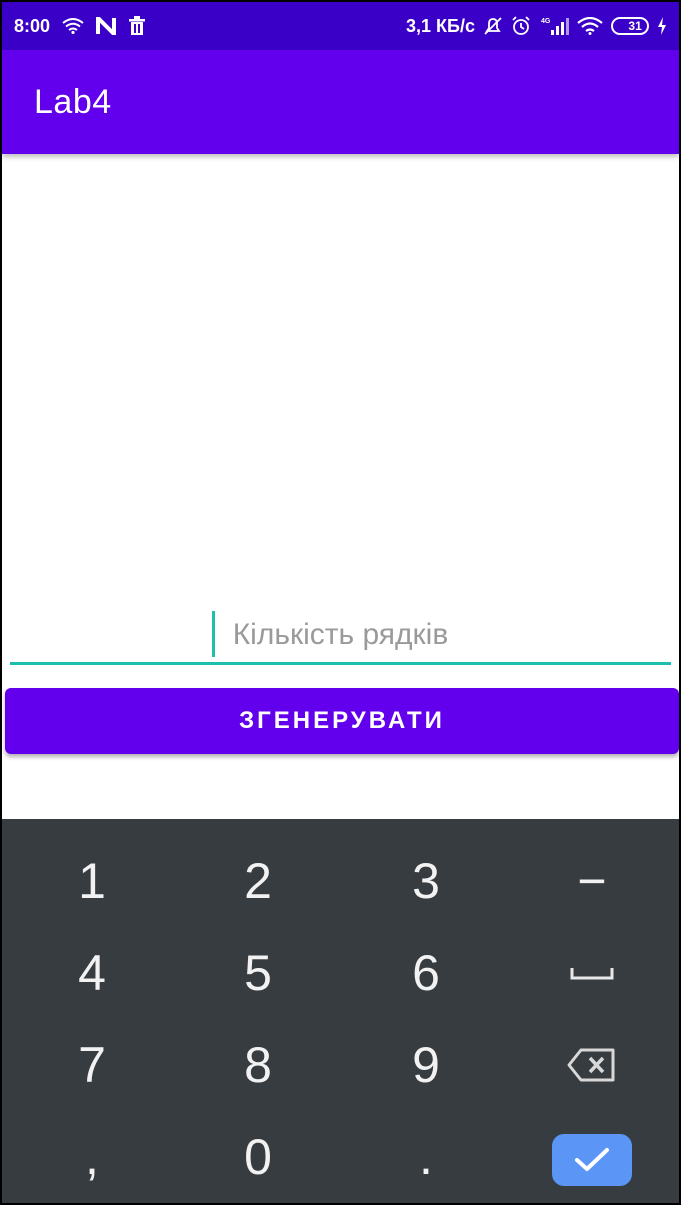 The width and height of the screenshot is (681, 1205). I want to click on key-1: 1, so click(92, 881).